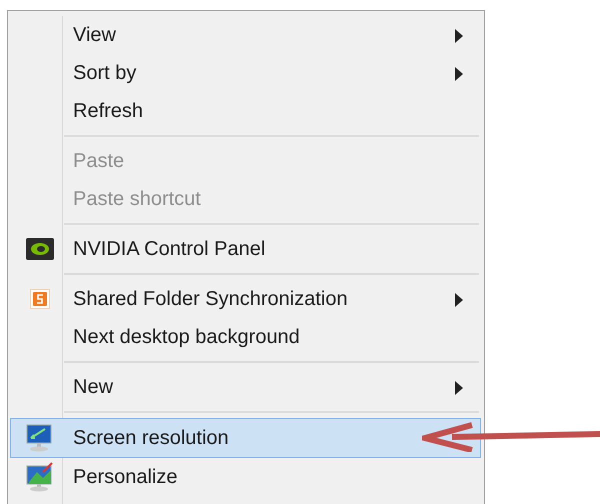 This screenshot has width=600, height=504. I want to click on menu-item: Shared Folder Synchronization, so click(245, 299).